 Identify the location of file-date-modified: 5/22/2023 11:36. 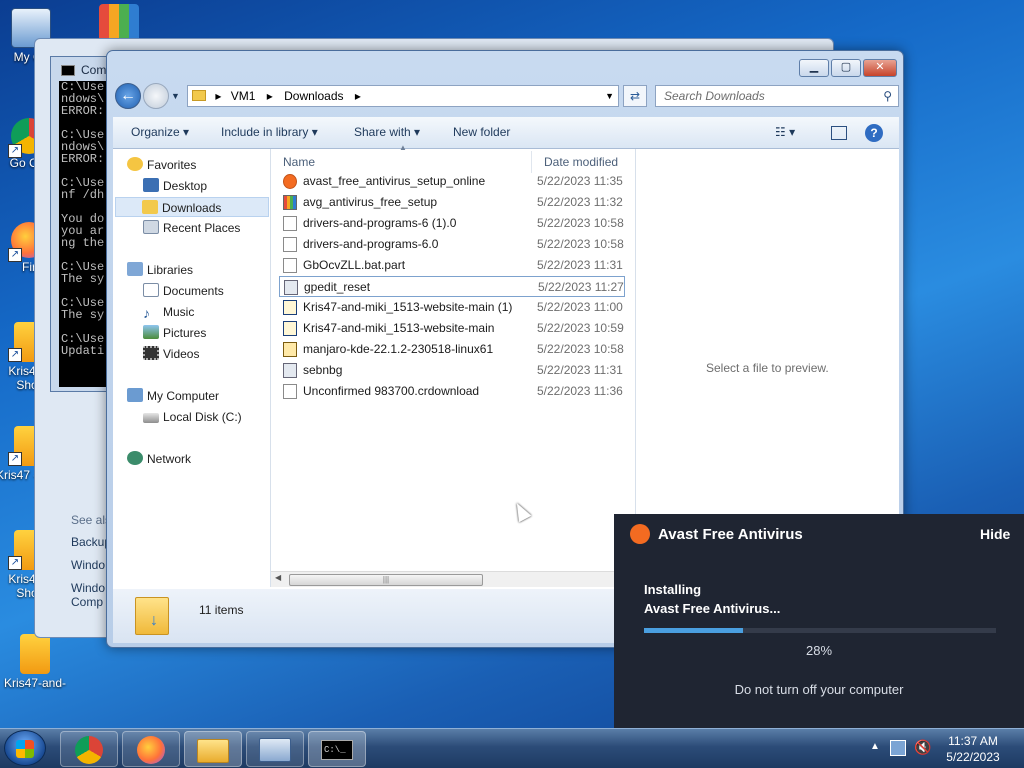
(580, 391).